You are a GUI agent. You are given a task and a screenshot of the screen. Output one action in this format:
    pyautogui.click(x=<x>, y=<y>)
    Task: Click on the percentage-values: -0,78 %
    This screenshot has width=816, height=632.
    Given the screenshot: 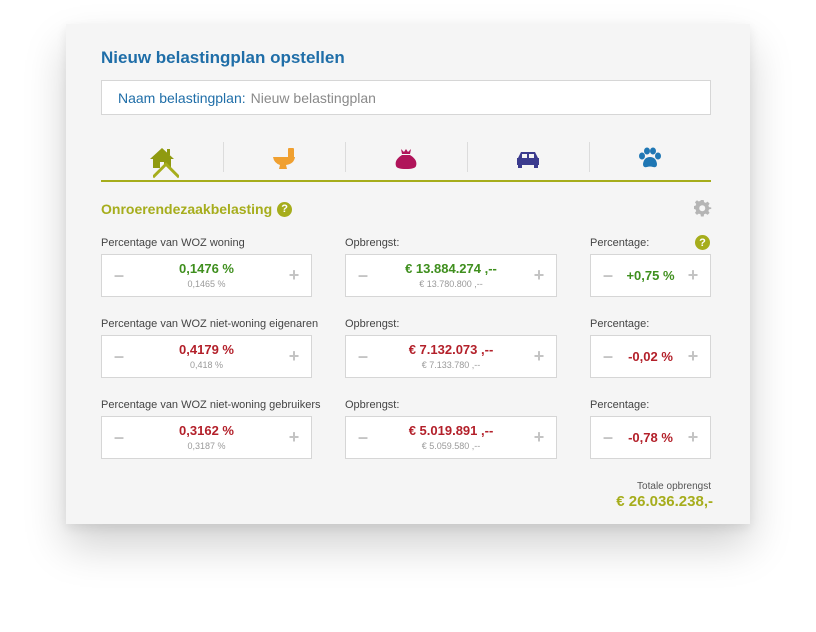 What is the action you would take?
    pyautogui.click(x=650, y=437)
    